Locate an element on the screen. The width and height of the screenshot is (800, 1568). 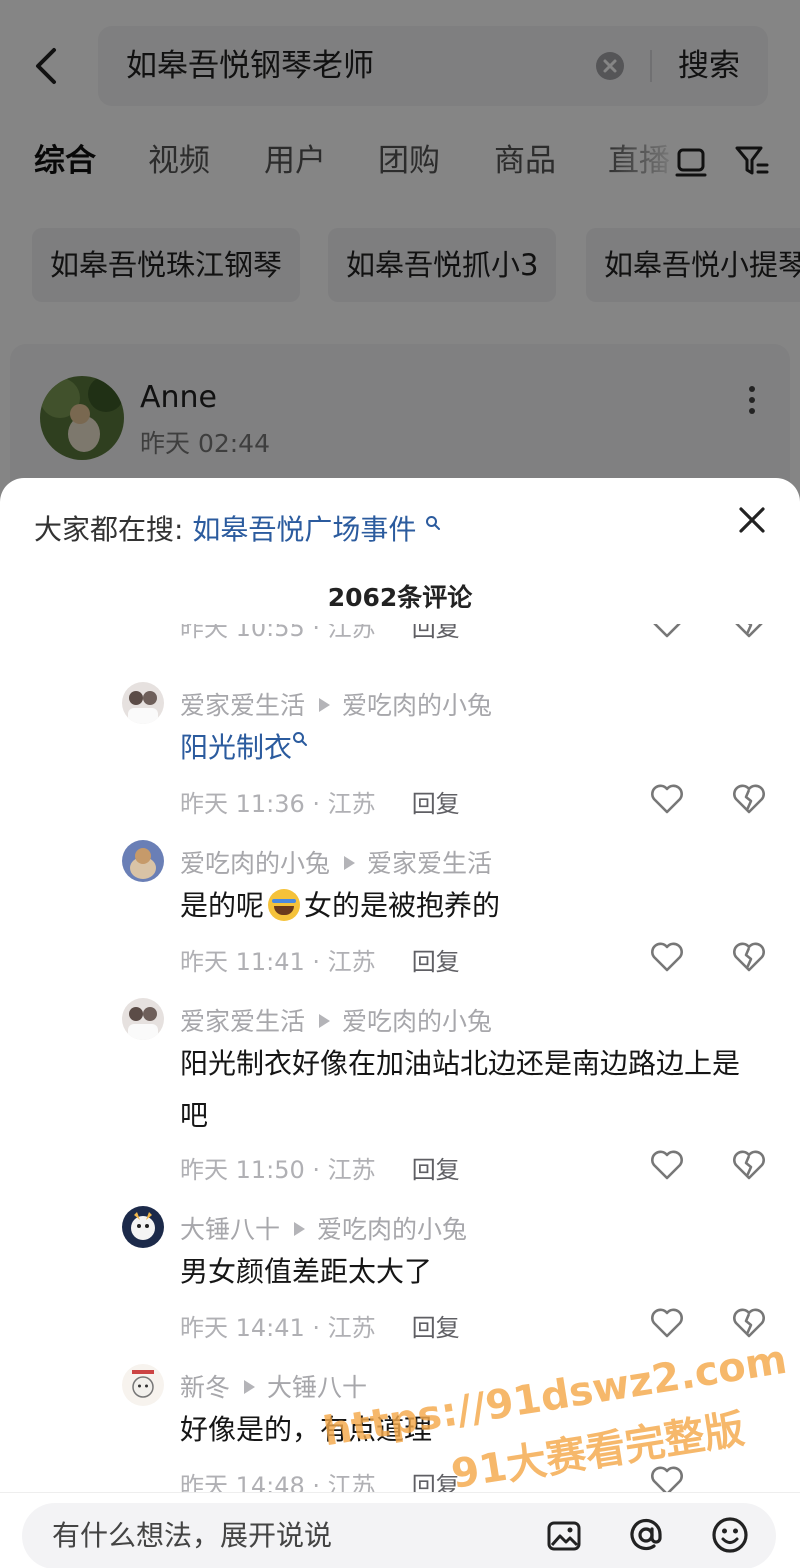
reply-target: 大锤八十 is located at coordinates (317, 1387).